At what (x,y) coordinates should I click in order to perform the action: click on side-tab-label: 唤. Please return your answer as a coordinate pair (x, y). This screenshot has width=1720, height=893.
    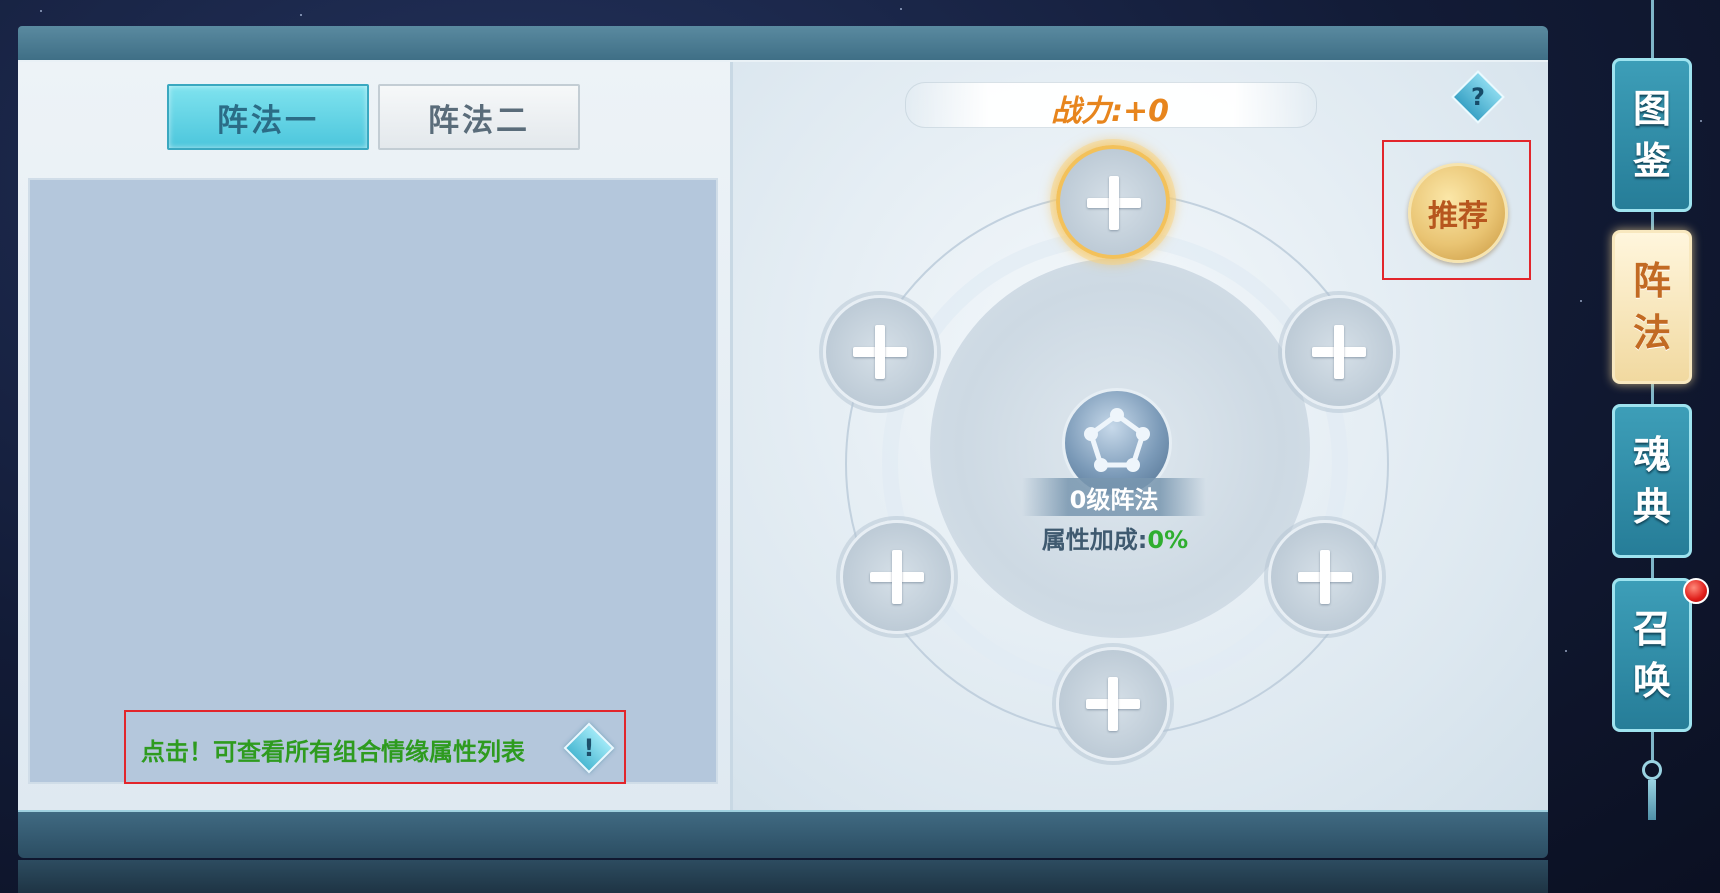
    Looking at the image, I should click on (1651, 680).